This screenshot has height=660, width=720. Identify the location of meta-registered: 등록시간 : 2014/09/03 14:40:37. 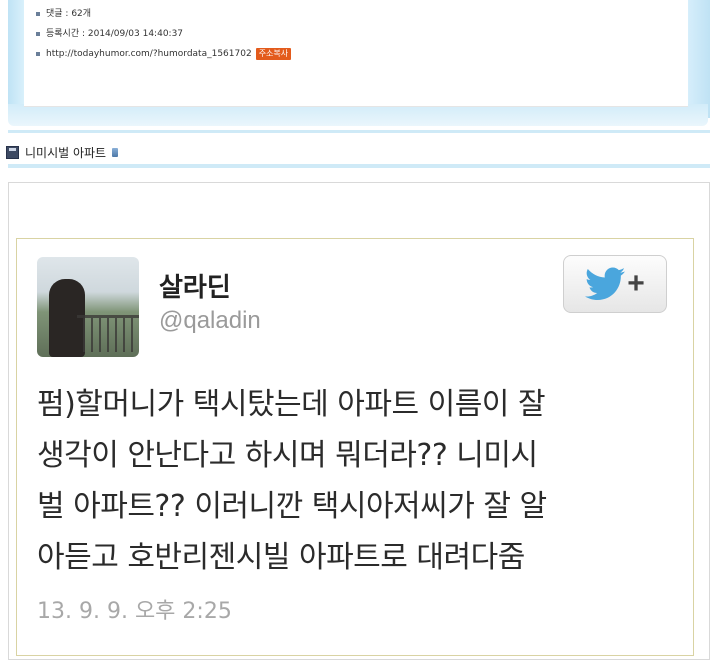
(163, 34).